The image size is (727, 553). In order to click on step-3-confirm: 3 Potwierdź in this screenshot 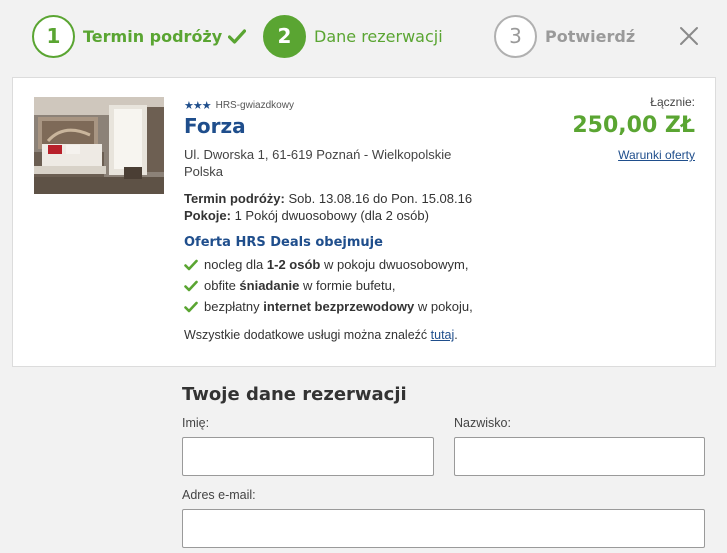, I will do `click(565, 36)`.